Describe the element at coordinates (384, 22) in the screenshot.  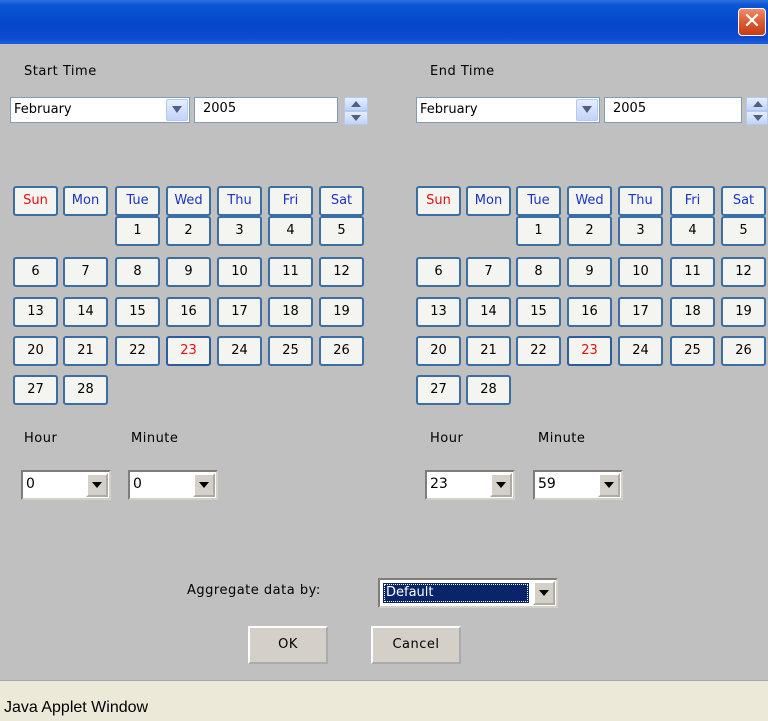
I see `title-bar: ✕` at that location.